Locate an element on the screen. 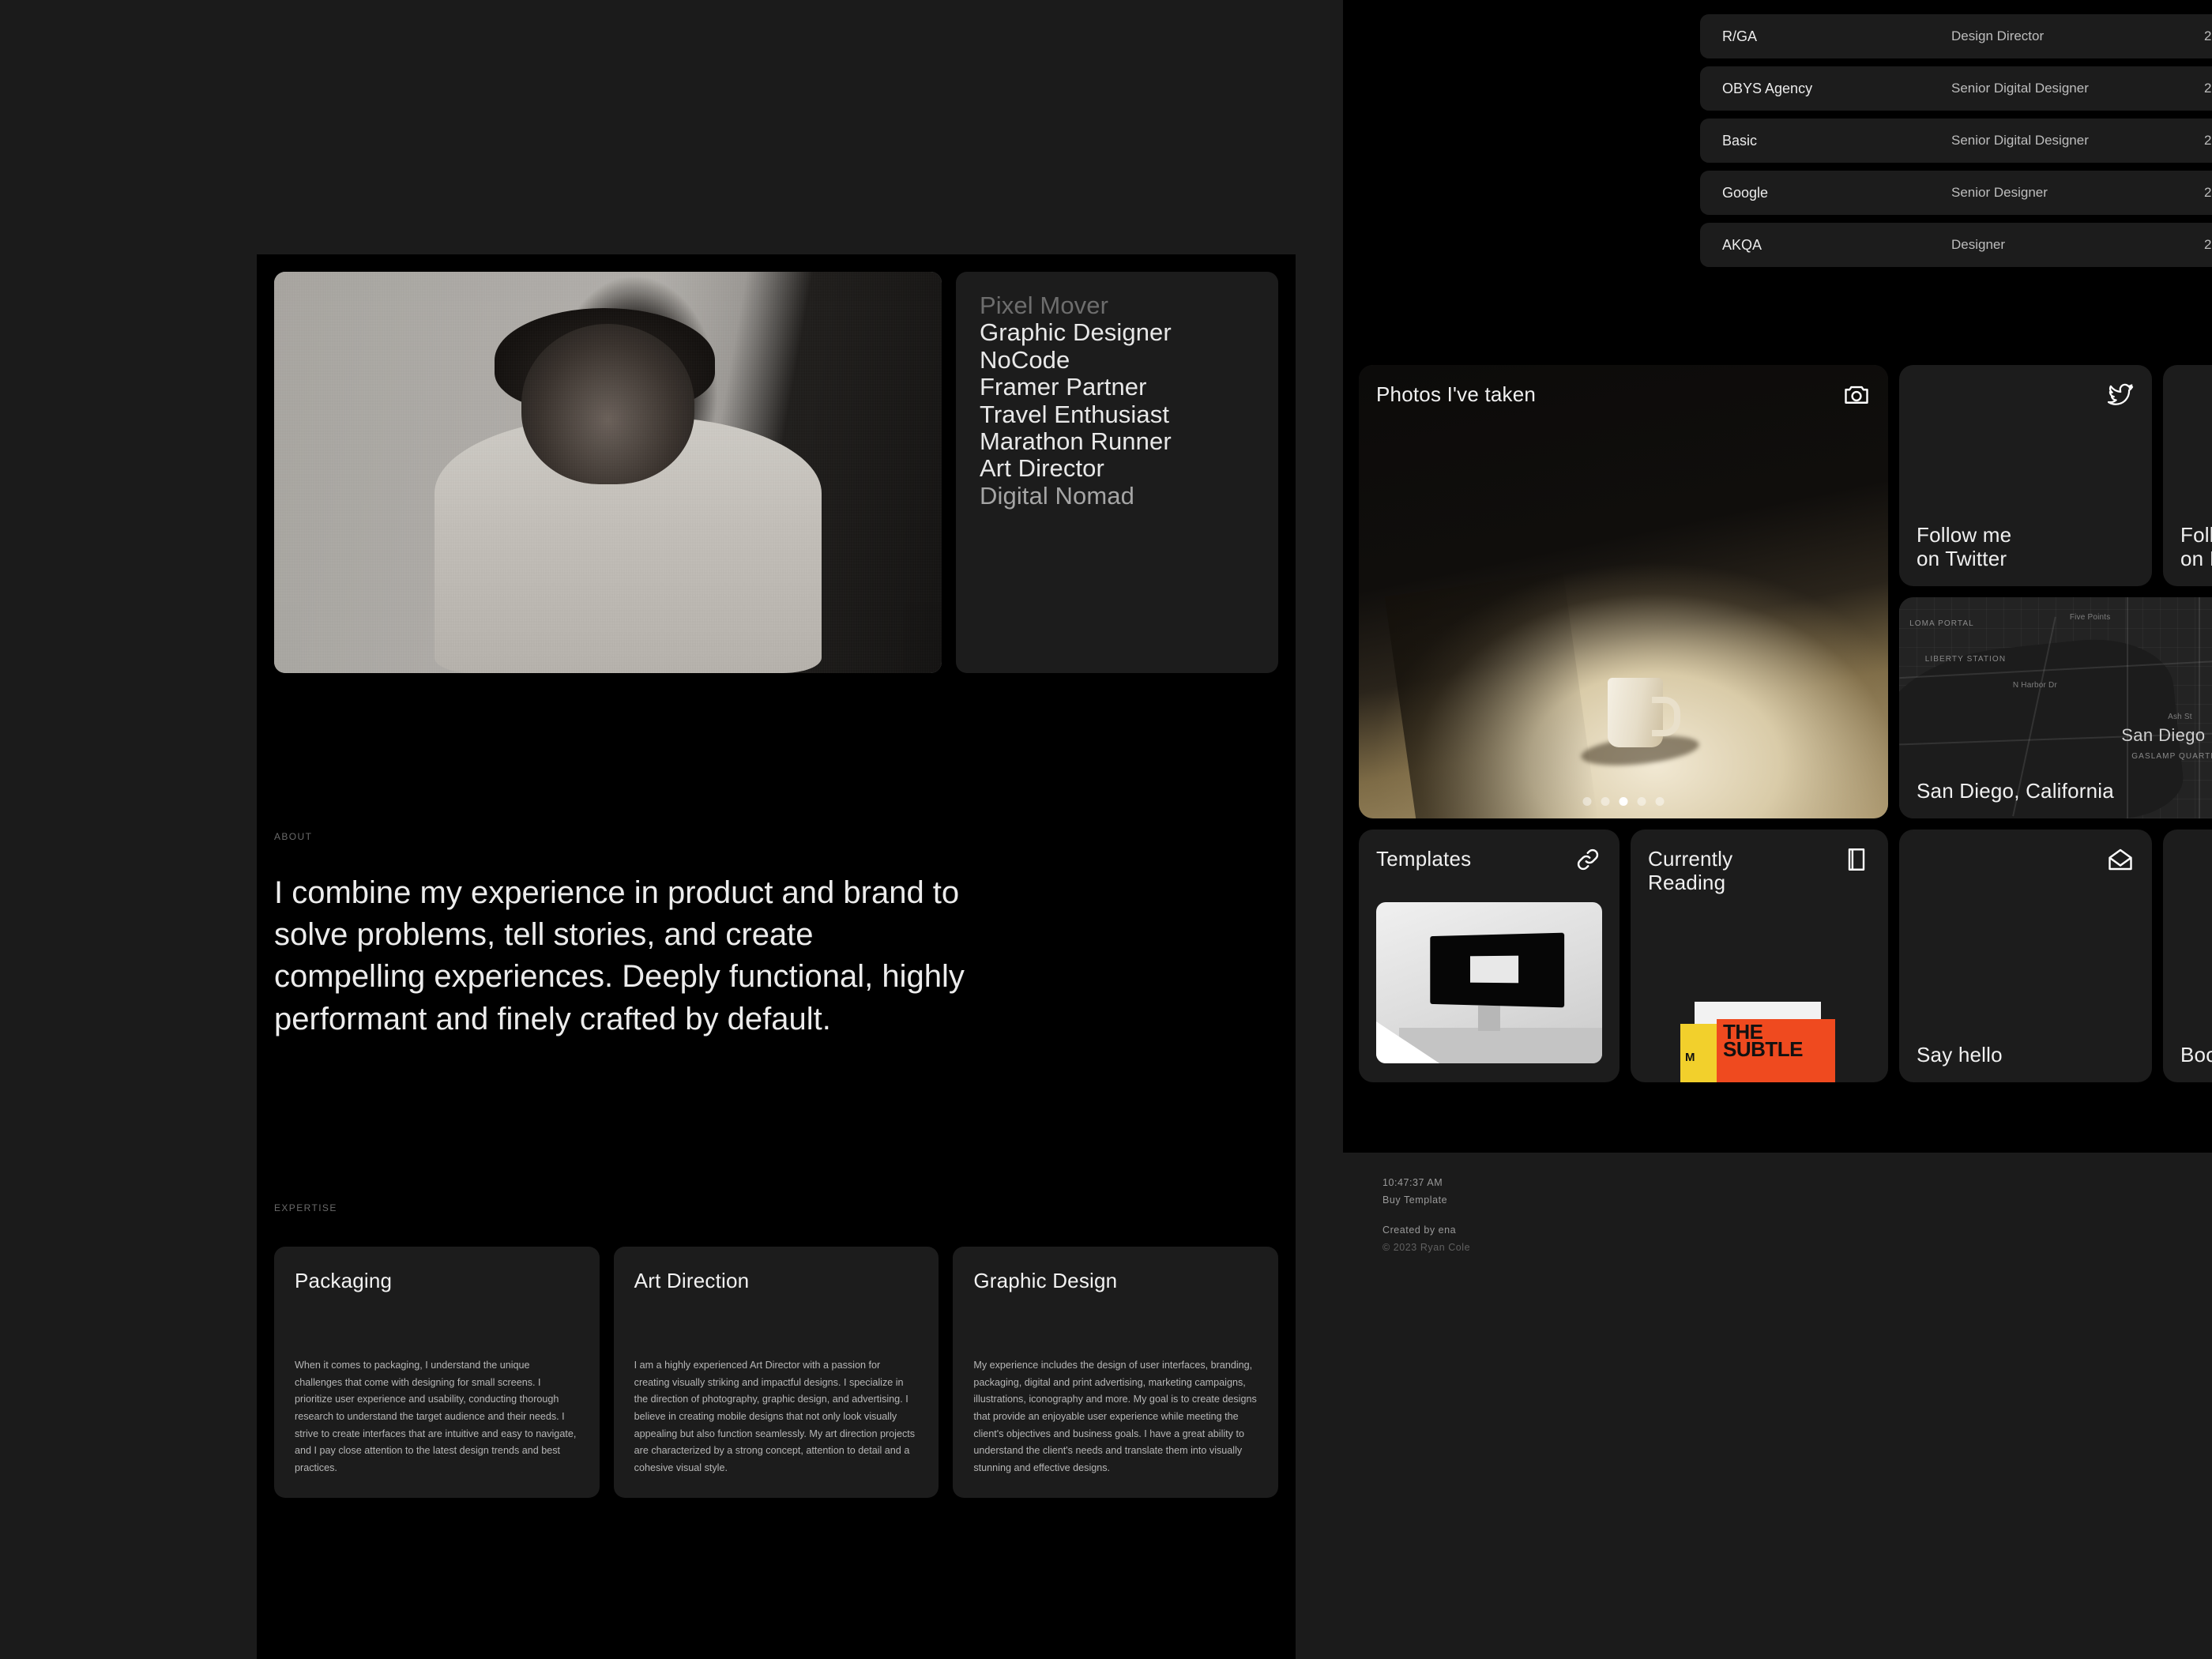  experience-years: 2017 - 2018 is located at coordinates (2208, 89).